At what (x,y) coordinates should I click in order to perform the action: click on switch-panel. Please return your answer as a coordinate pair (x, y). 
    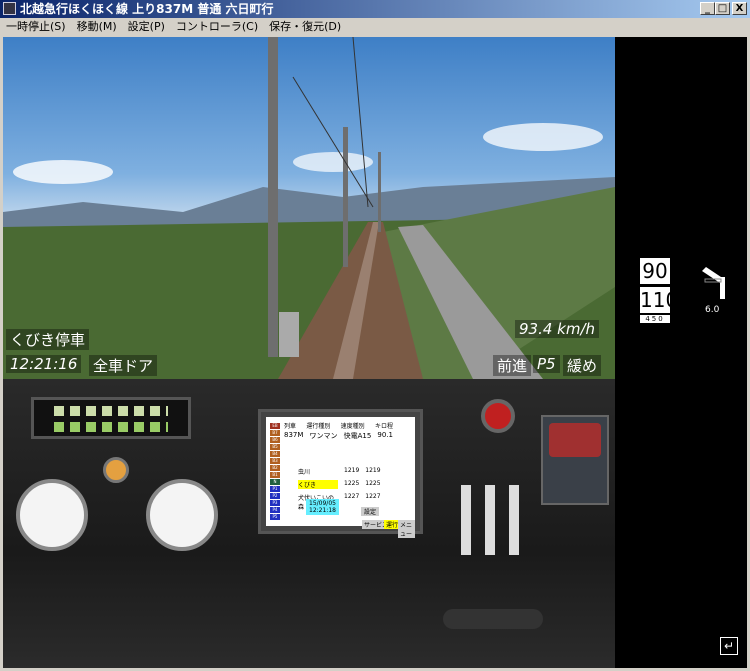
    Looking at the image, I should click on (496, 520).